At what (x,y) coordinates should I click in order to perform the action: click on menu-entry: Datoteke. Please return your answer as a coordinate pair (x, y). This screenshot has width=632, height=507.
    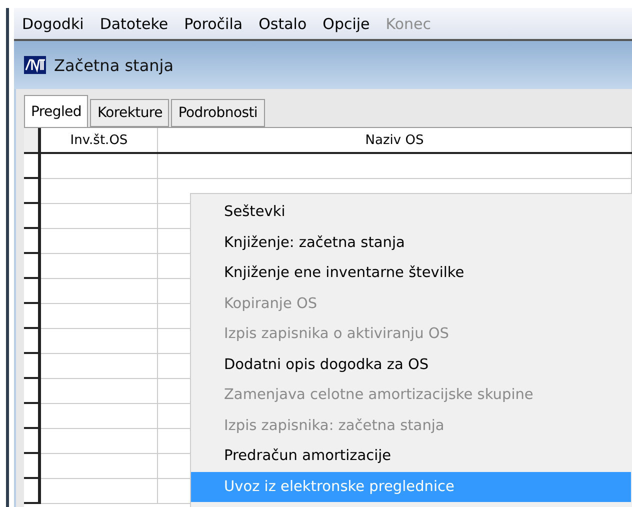
    Looking at the image, I should click on (134, 23).